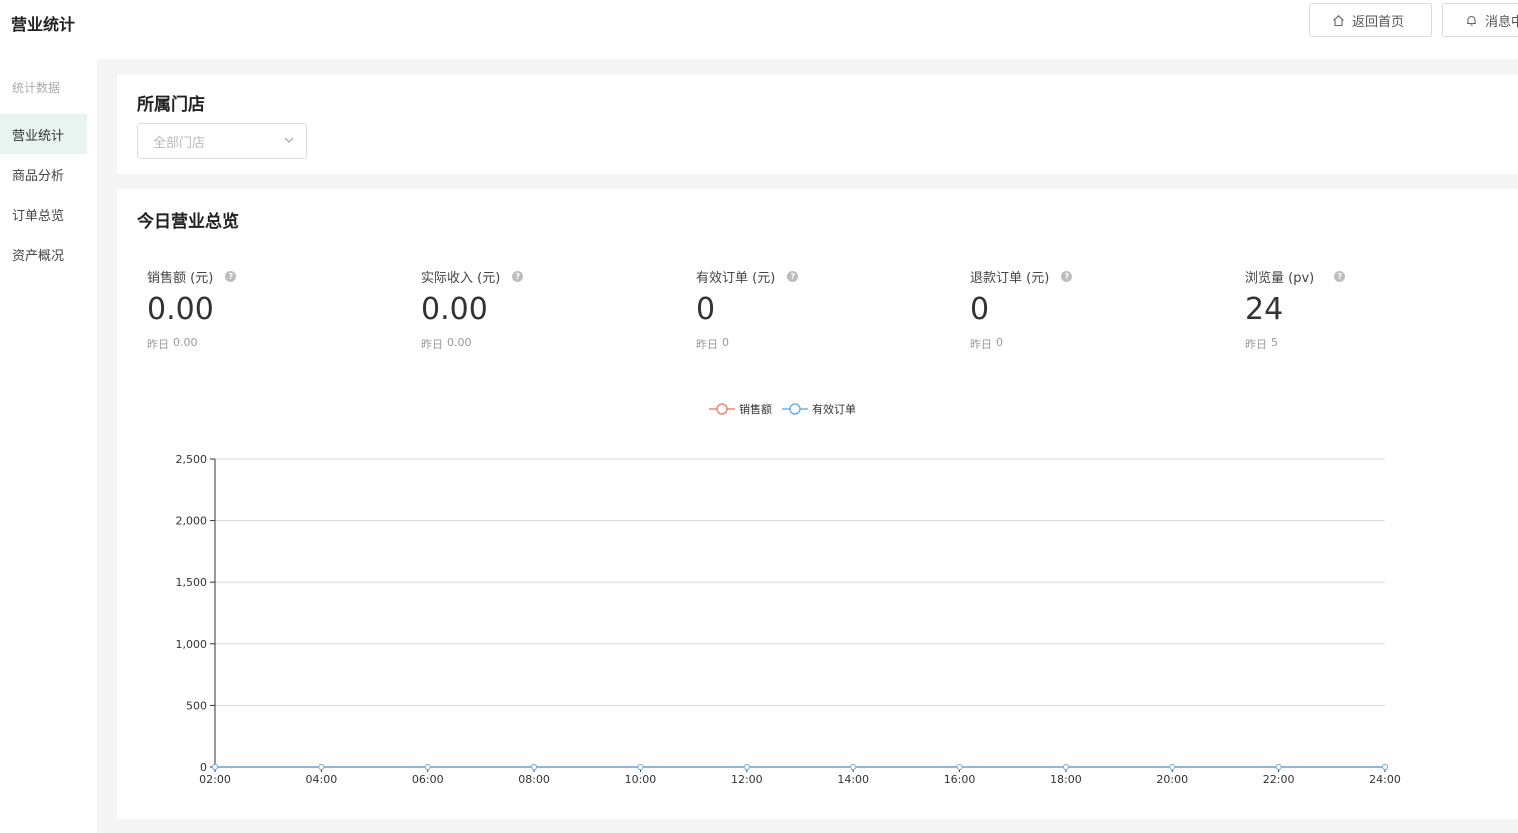 The height and width of the screenshot is (833, 1518). I want to click on sidebar-item-label: 商品分析, so click(38, 176).